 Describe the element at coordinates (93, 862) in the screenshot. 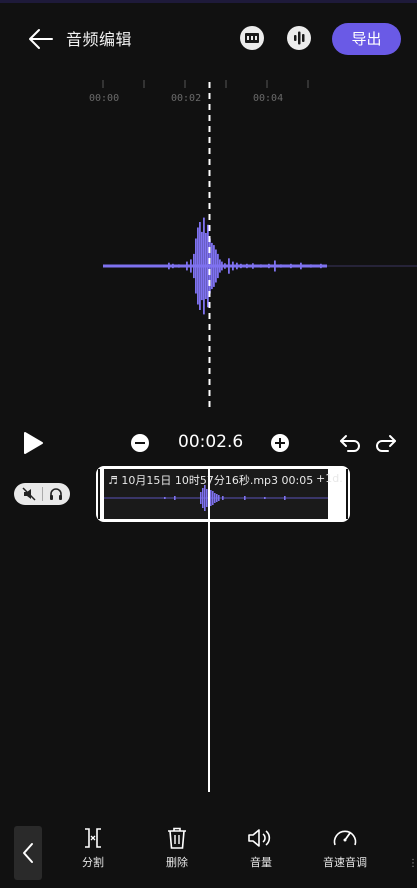

I see `tool-split-label: 分割` at that location.